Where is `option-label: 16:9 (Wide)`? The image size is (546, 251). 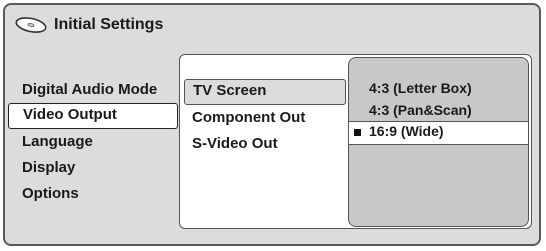
option-label: 16:9 (Wide) is located at coordinates (406, 131).